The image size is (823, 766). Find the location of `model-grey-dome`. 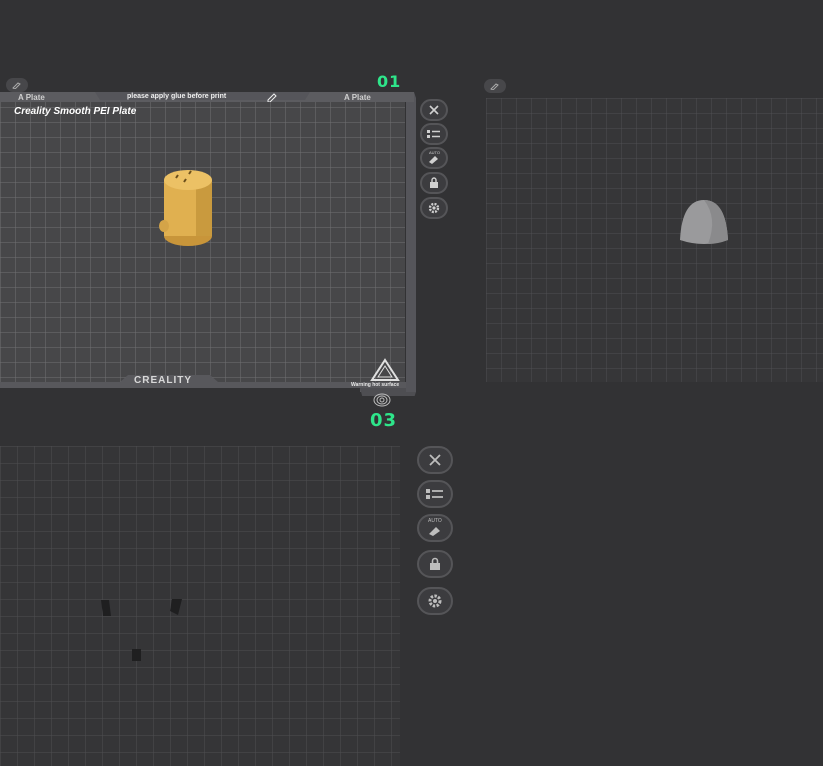

model-grey-dome is located at coordinates (704, 223).